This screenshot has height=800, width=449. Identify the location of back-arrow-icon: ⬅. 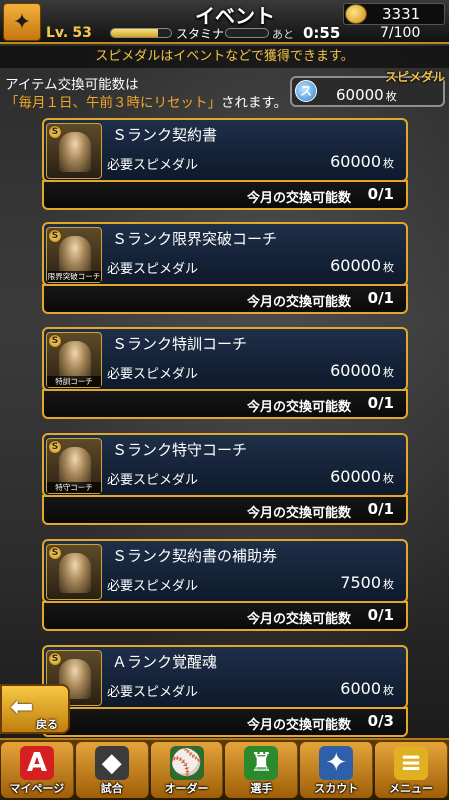
(22, 706).